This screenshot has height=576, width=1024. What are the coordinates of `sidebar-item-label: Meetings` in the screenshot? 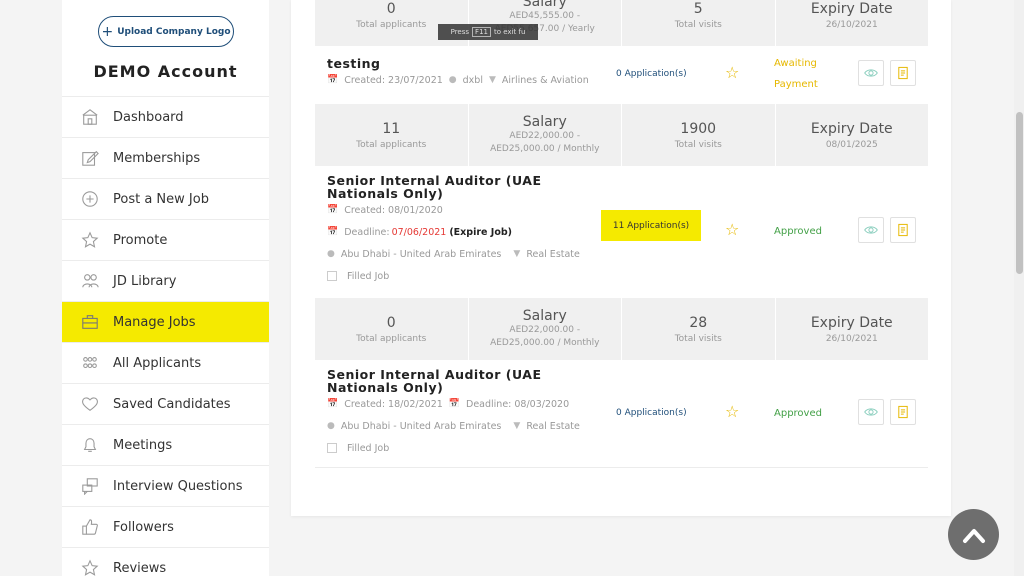 It's located at (143, 445).